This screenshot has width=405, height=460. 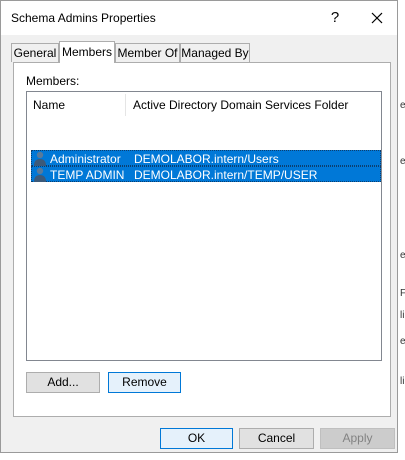 What do you see at coordinates (147, 52) in the screenshot?
I see `tab-member-of: Member Of` at bounding box center [147, 52].